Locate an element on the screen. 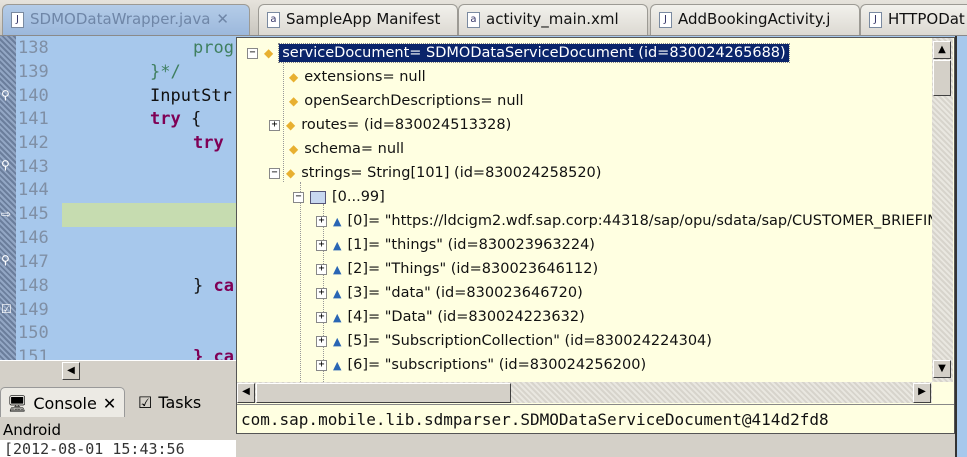 Image resolution: width=967 pixels, height=457 pixels. tab-label: SampleApp Manifest is located at coordinates (363, 19).